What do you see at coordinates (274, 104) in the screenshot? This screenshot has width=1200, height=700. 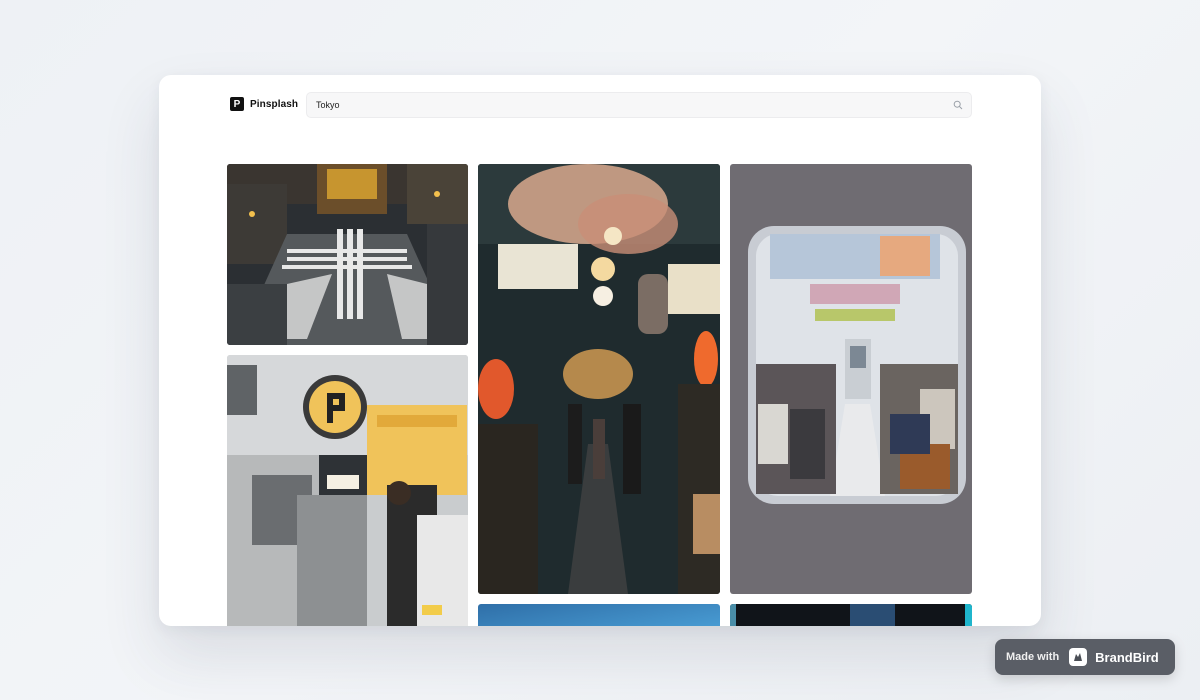 I see `app-name: Pinsplash` at bounding box center [274, 104].